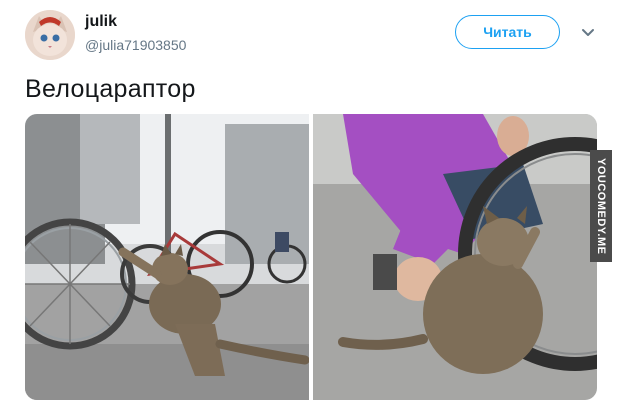 The image size is (620, 415). What do you see at coordinates (588, 32) in the screenshot?
I see `chevron-down-icon` at bounding box center [588, 32].